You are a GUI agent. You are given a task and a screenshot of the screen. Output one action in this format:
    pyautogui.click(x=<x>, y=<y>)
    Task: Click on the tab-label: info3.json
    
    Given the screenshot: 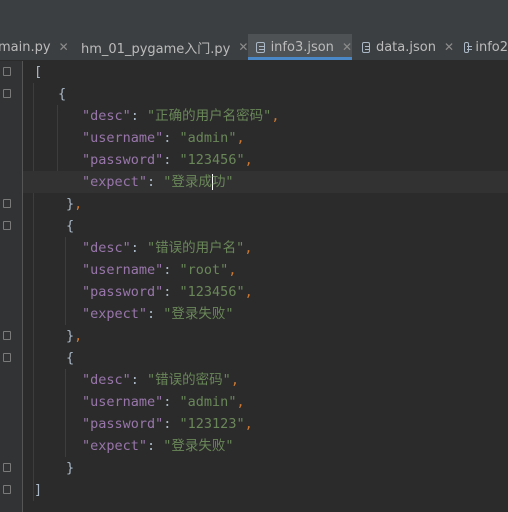 What is the action you would take?
    pyautogui.click(x=302, y=47)
    